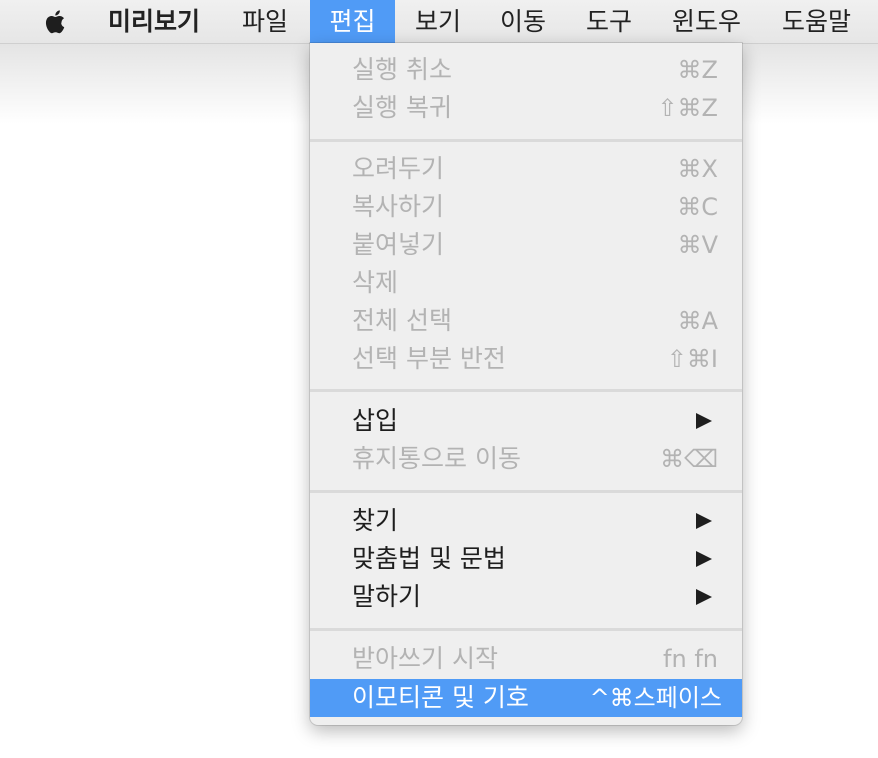 The height and width of the screenshot is (758, 878). I want to click on menu-edit: 편집, so click(352, 21).